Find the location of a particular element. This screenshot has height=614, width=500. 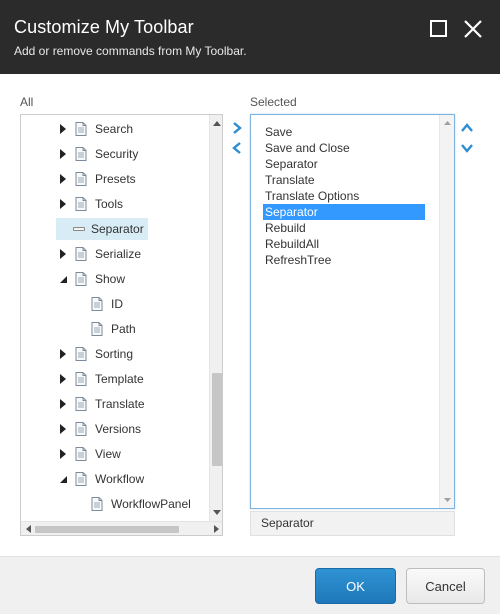

tree-item: Tools is located at coordinates (89, 204).